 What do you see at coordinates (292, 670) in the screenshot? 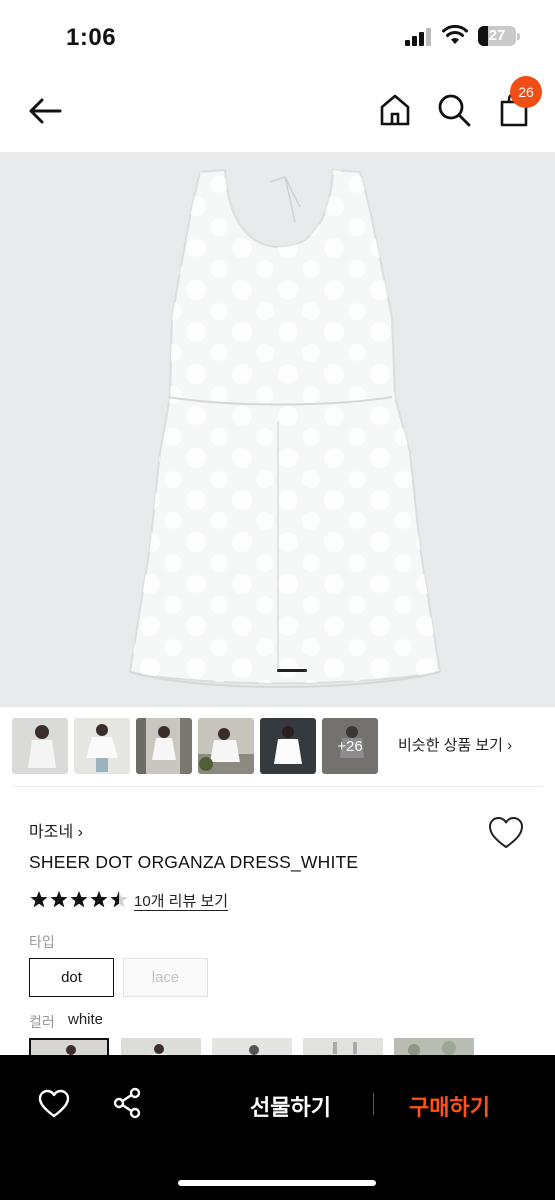
I see `image-page-indicator` at bounding box center [292, 670].